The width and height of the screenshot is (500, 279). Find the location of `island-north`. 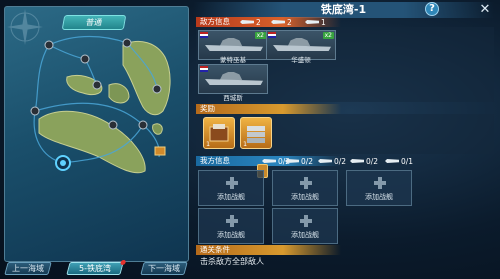

island-north is located at coordinates (146, 78).